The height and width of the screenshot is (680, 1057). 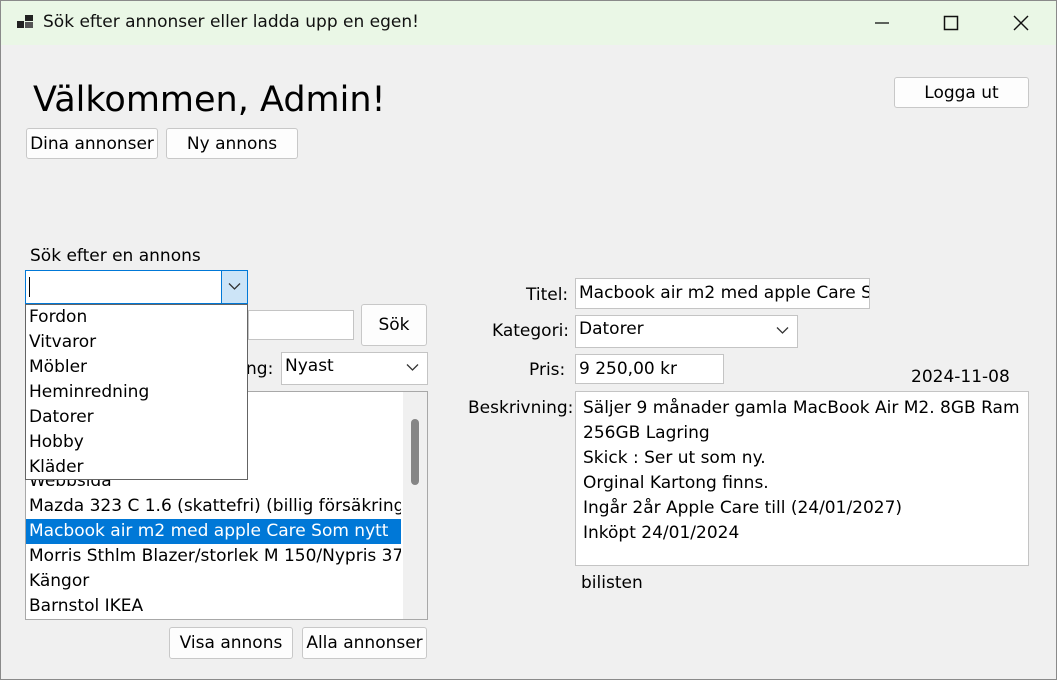 What do you see at coordinates (612, 583) in the screenshot?
I see `seller-name: bilisten` at bounding box center [612, 583].